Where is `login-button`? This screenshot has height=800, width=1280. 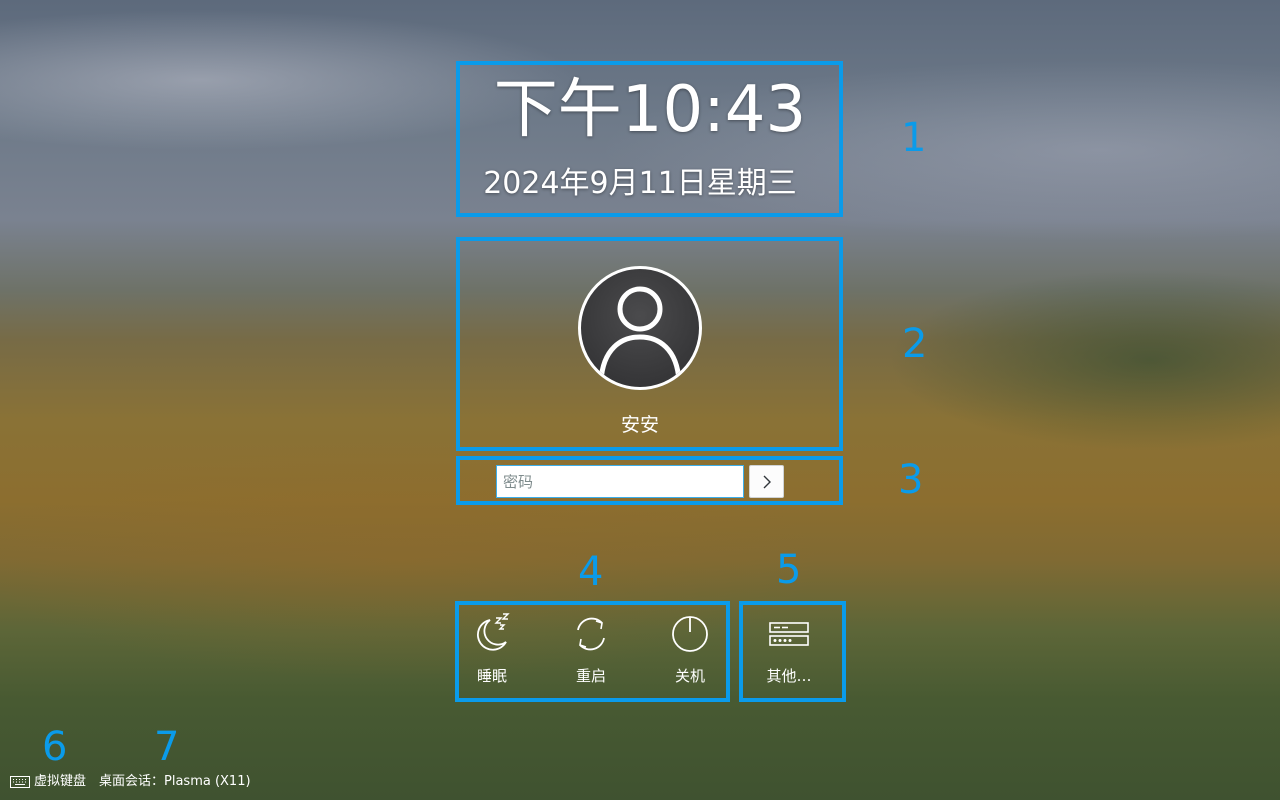 login-button is located at coordinates (766, 481).